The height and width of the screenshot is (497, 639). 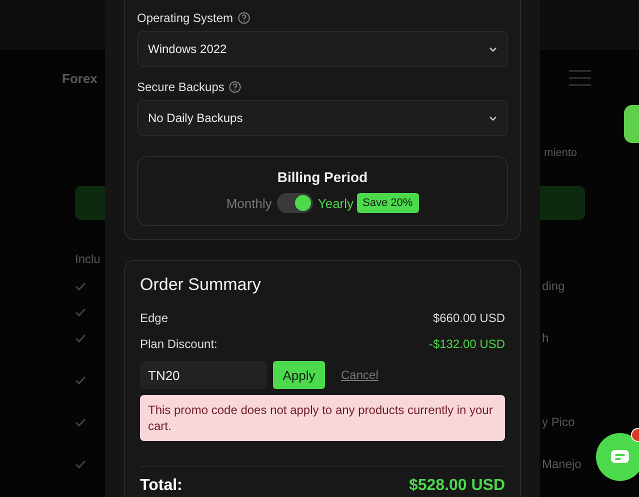 What do you see at coordinates (161, 486) in the screenshot?
I see `total-label: Total:` at bounding box center [161, 486].